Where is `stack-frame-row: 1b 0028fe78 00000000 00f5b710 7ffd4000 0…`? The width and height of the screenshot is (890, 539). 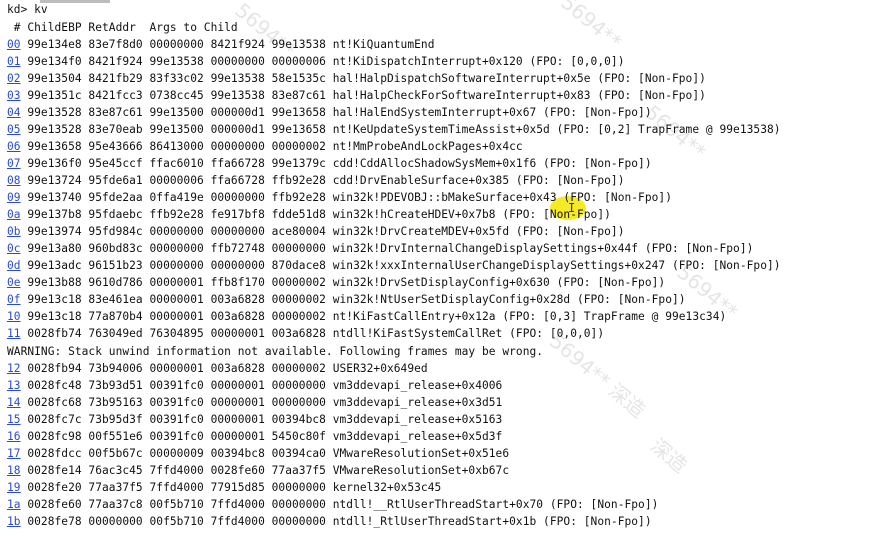
stack-frame-row: 1b 0028fe78 00000000 00f5b710 7ffd4000 0… is located at coordinates (329, 521).